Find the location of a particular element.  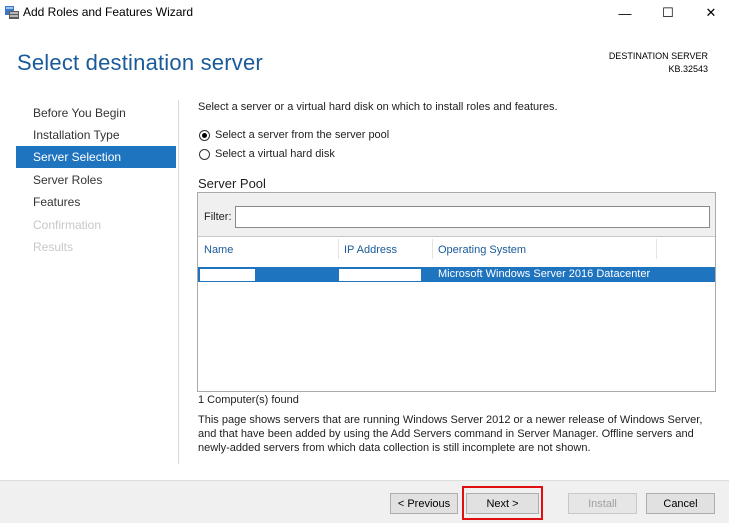

server-pool-heading: Server Pool is located at coordinates (232, 183).